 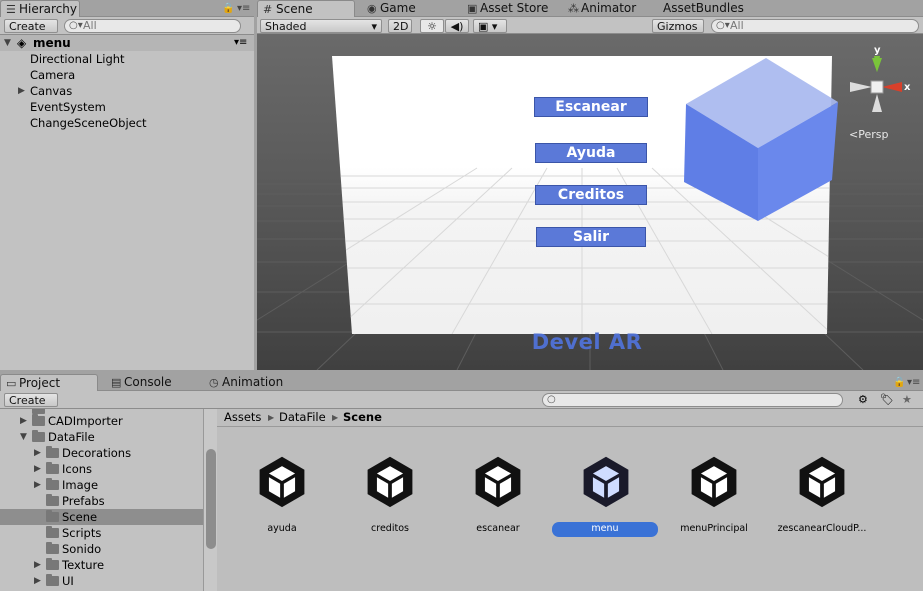 What do you see at coordinates (815, 26) in the screenshot?
I see `scene-search-input: ○▾ All` at bounding box center [815, 26].